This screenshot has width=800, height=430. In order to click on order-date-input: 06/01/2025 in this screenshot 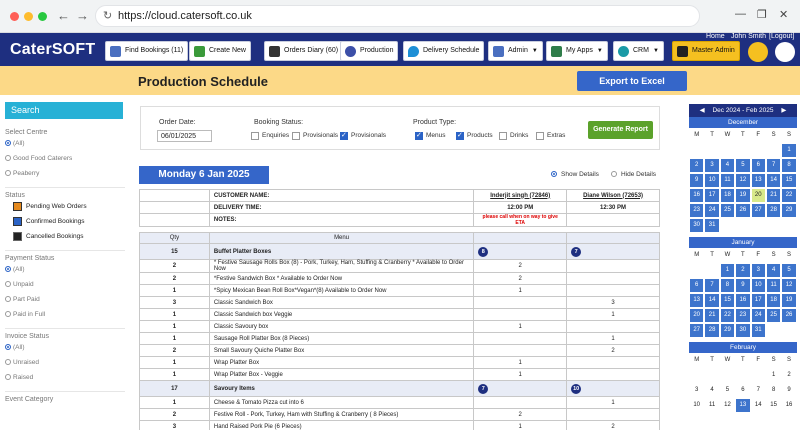, I will do `click(184, 136)`.